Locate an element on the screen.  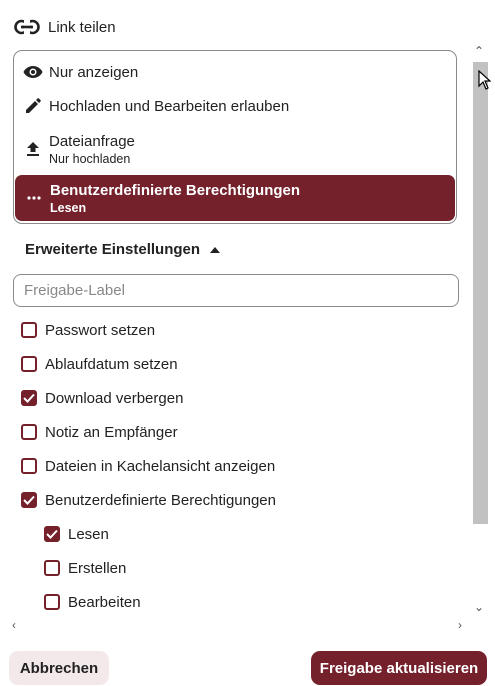
permission-file-request: Dateianfrage Nur hochladen is located at coordinates (235, 149).